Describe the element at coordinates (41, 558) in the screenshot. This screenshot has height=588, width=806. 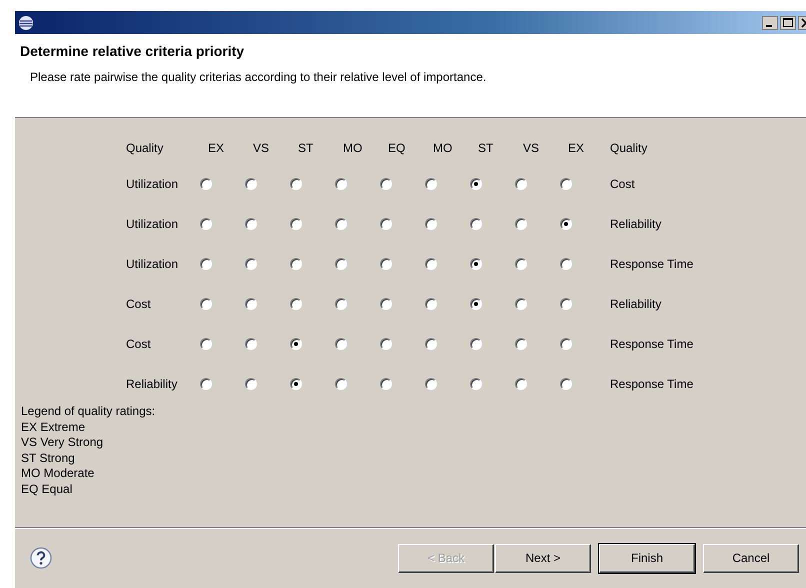
I see `help-icon` at that location.